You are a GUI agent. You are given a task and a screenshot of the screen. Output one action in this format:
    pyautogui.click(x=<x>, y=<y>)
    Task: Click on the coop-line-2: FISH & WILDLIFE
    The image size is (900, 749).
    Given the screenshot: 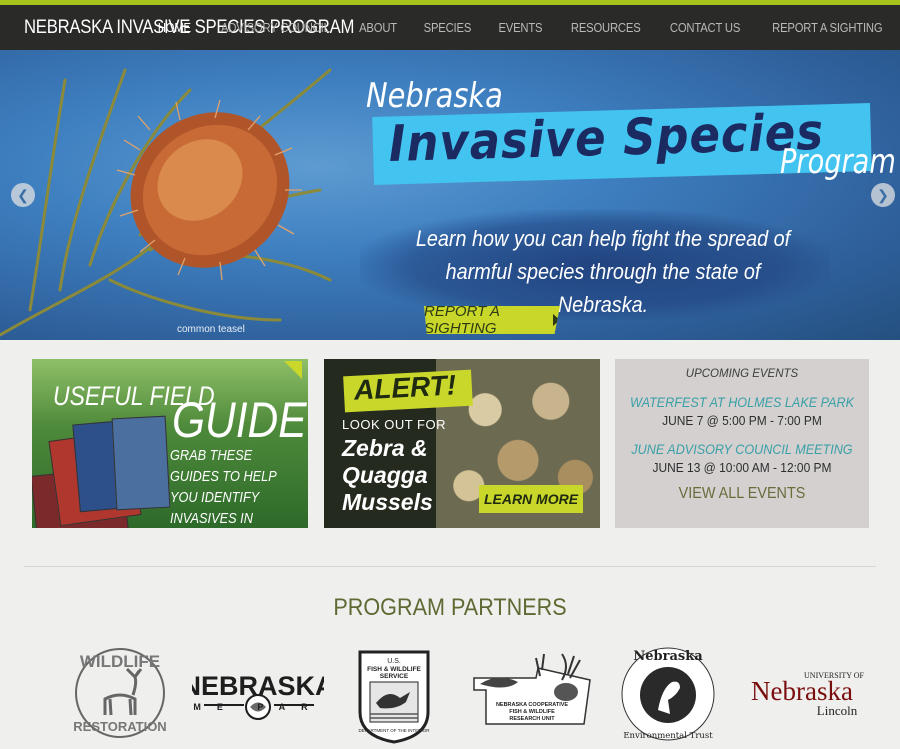 What is the action you would take?
    pyautogui.click(x=532, y=712)
    